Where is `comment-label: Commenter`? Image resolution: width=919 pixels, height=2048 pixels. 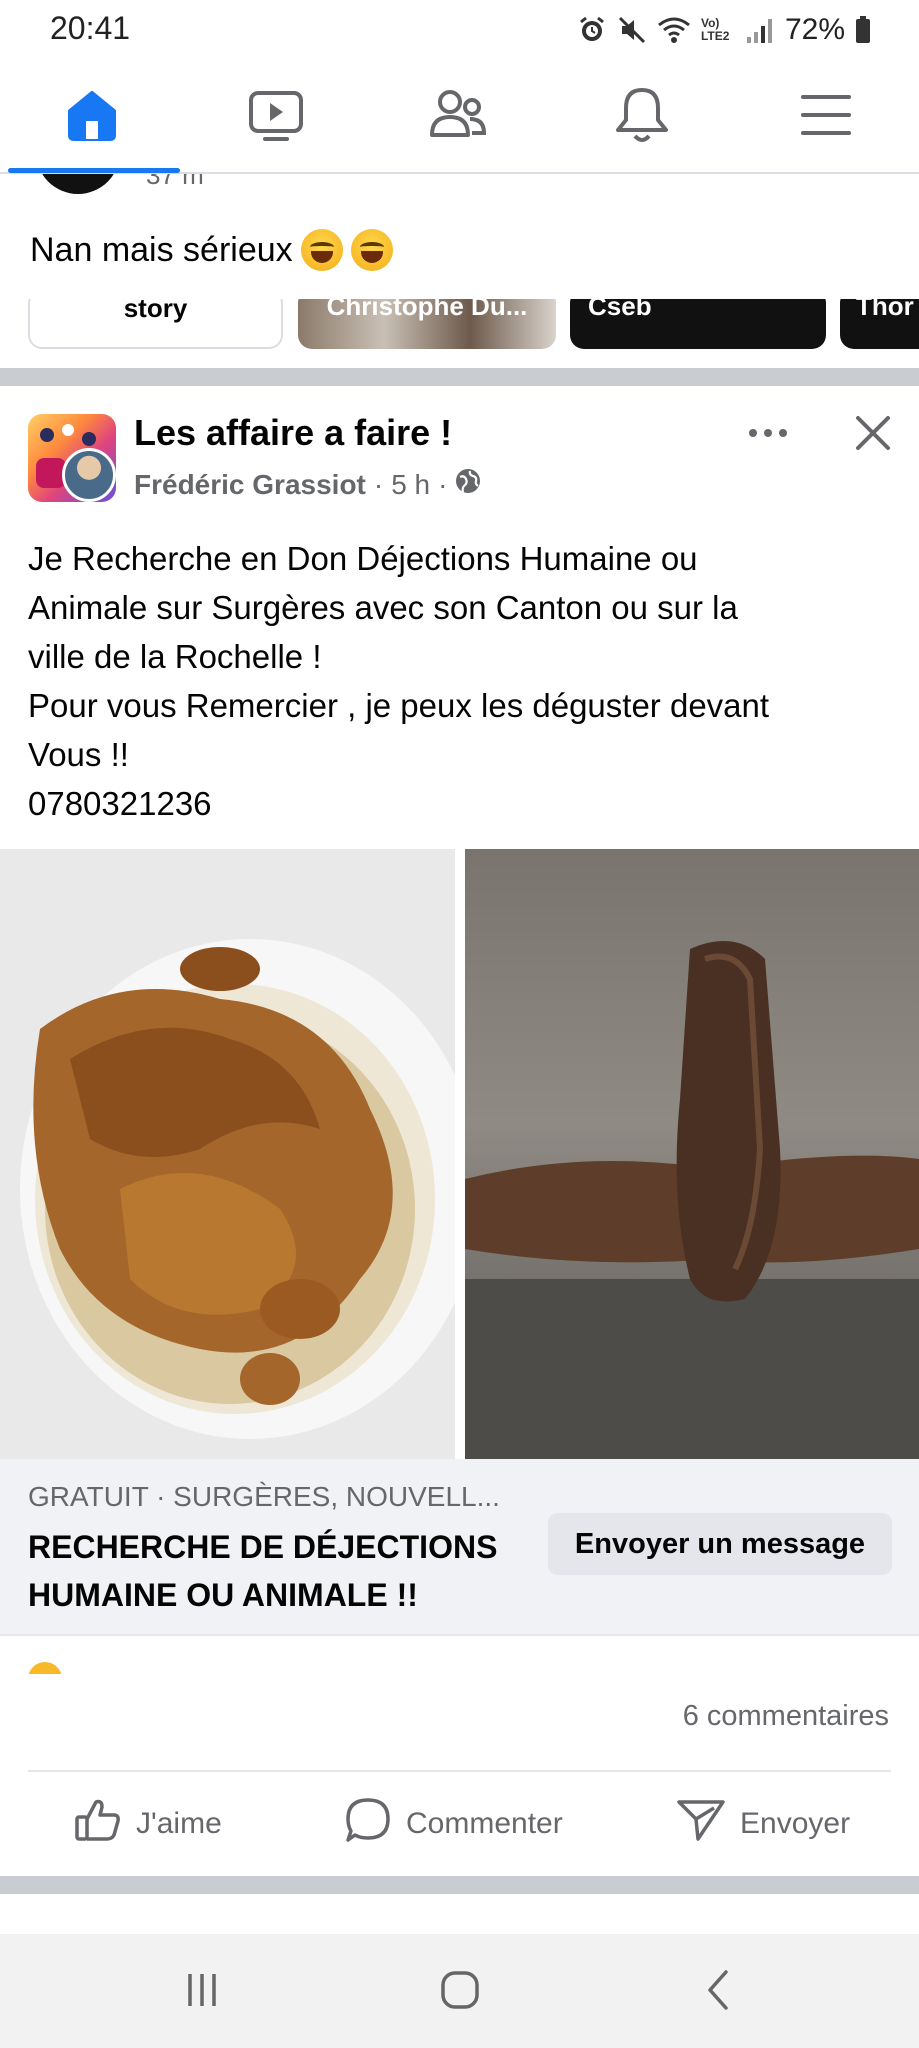 comment-label: Commenter is located at coordinates (484, 1823).